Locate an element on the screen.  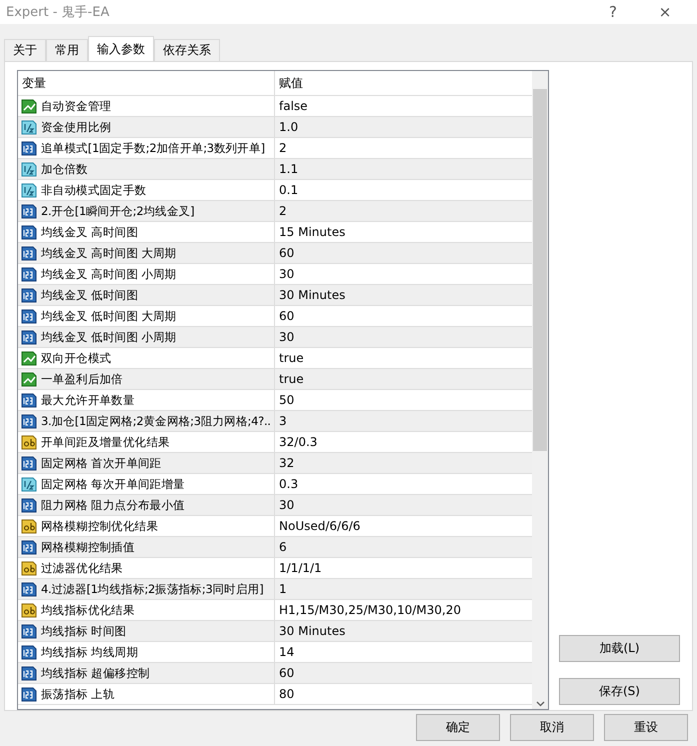
parameter-name: 3.加仓[1固定网格;2黄金网格;3阻力网格;4?.. is located at coordinates (156, 421).